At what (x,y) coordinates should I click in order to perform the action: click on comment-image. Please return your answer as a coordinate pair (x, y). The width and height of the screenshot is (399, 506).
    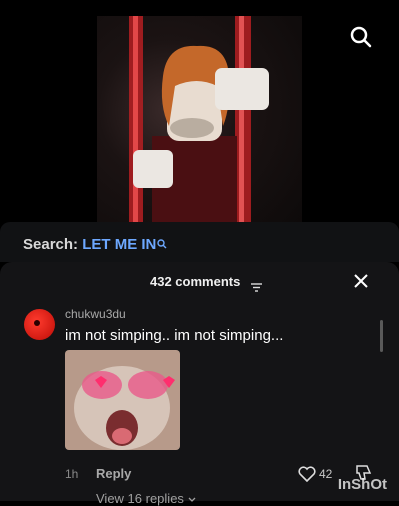
    Looking at the image, I should click on (122, 400).